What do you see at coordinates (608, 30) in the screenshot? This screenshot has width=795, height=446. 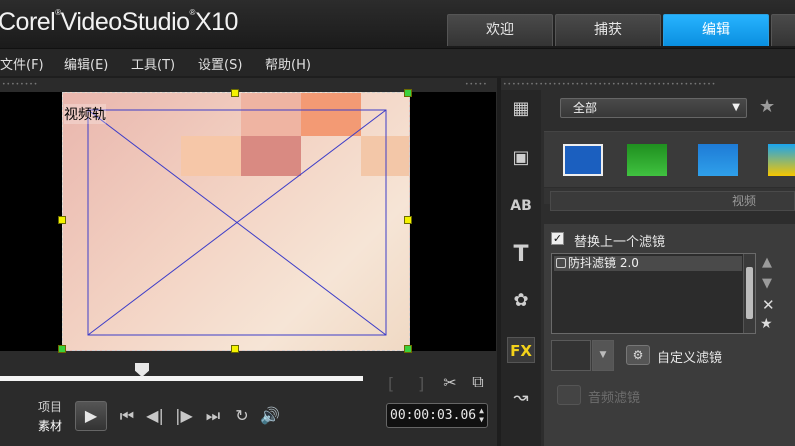 I see `tab-capture: 捕获` at bounding box center [608, 30].